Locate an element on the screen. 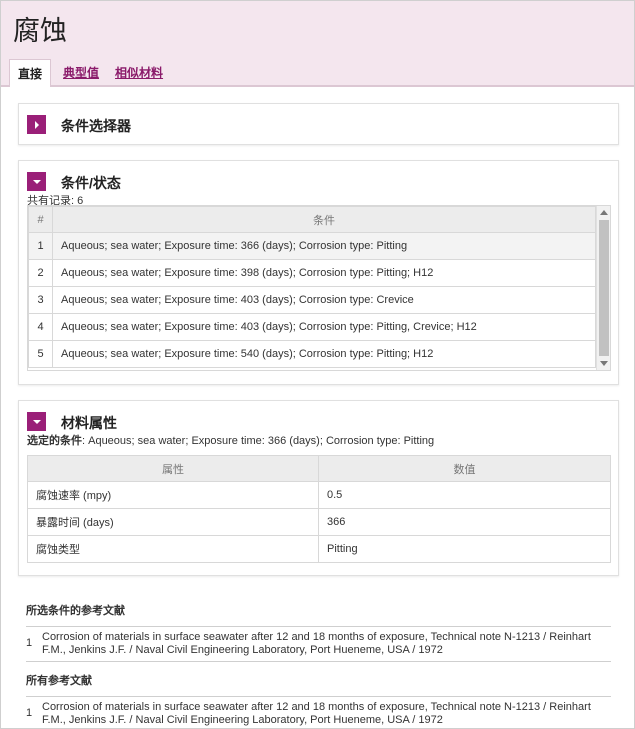  all-references-title: 所有参考文献 is located at coordinates (59, 681).